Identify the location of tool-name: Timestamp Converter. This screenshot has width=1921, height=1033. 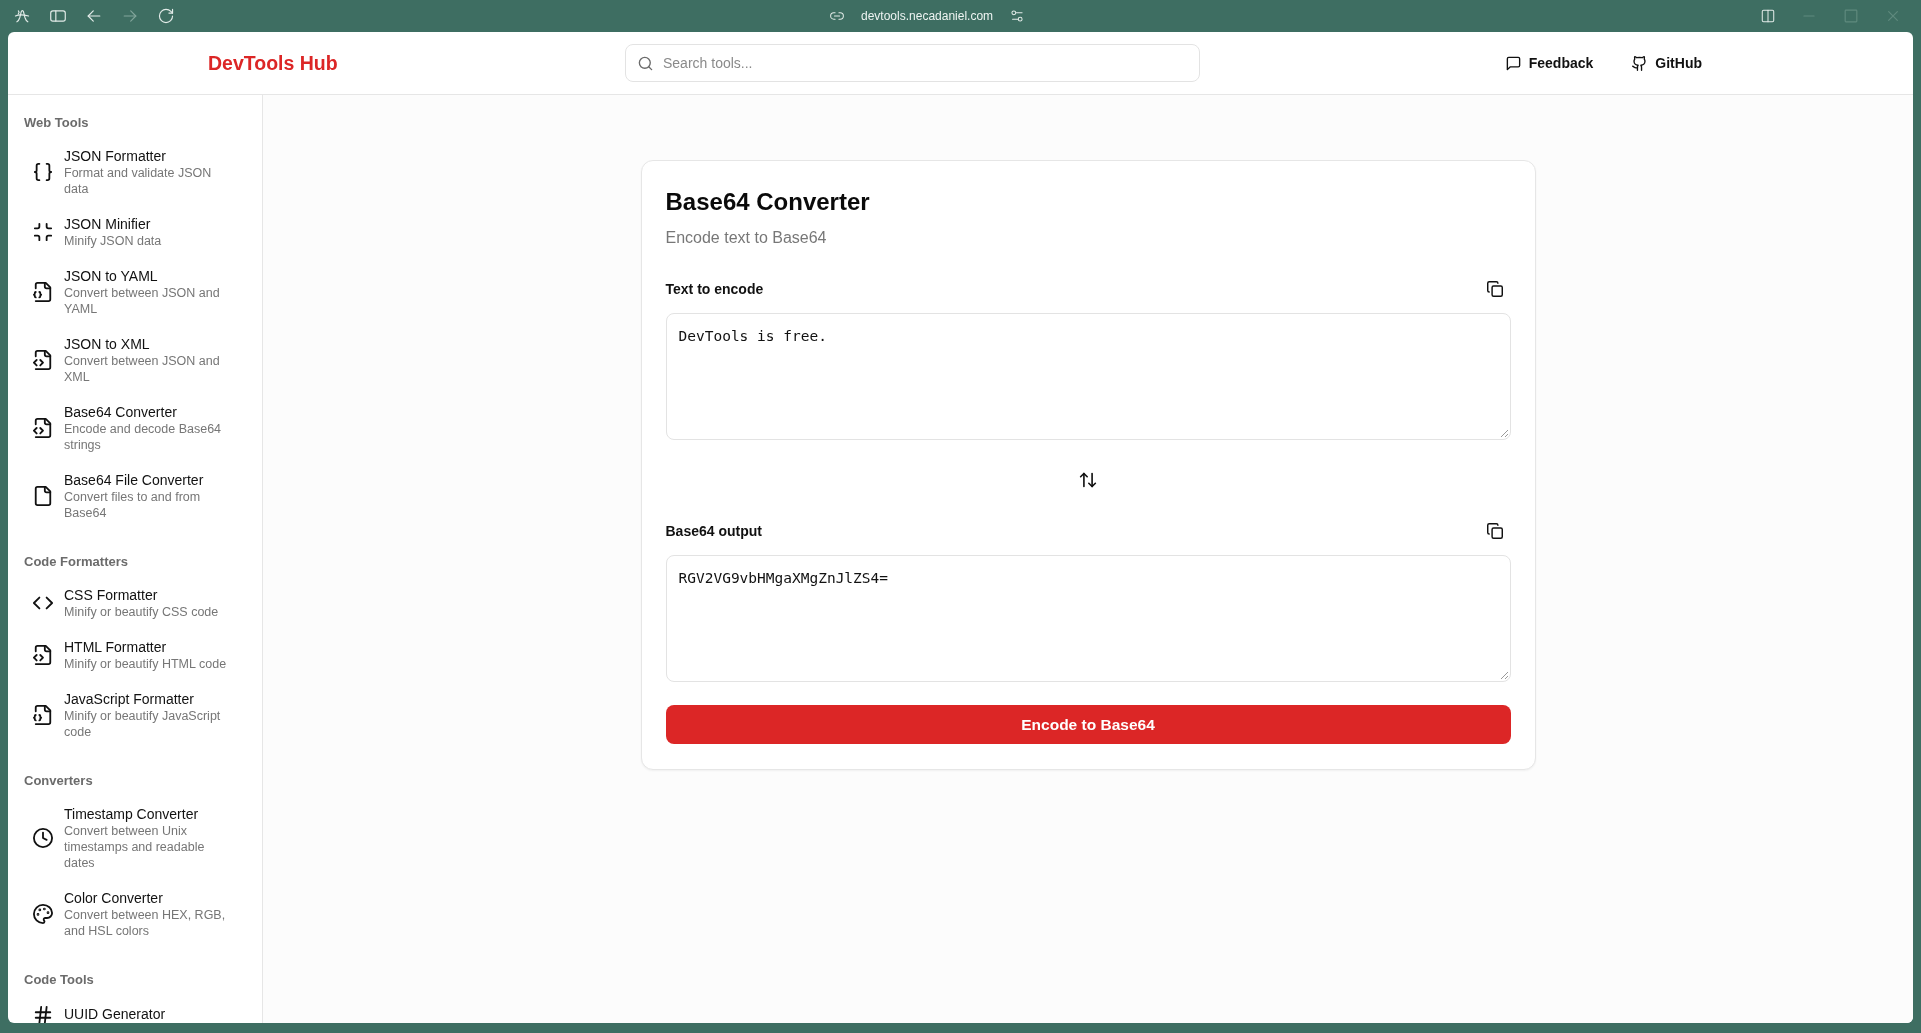
(131, 814).